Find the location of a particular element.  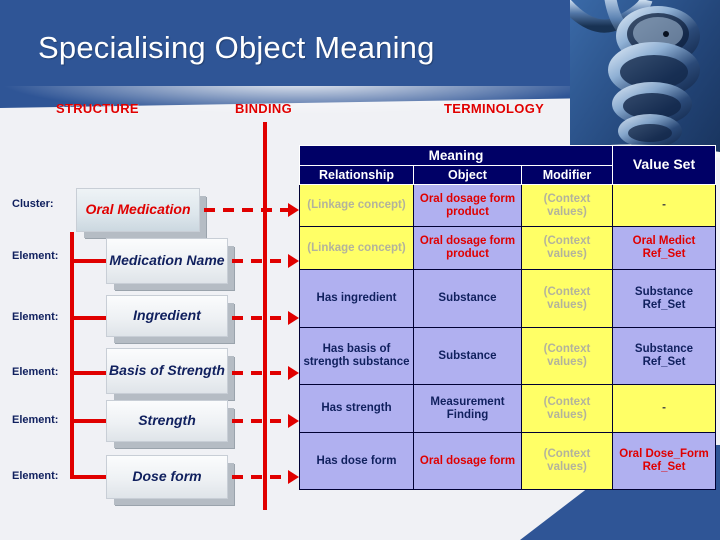

cell-relationship: Has dose form is located at coordinates (356, 461).